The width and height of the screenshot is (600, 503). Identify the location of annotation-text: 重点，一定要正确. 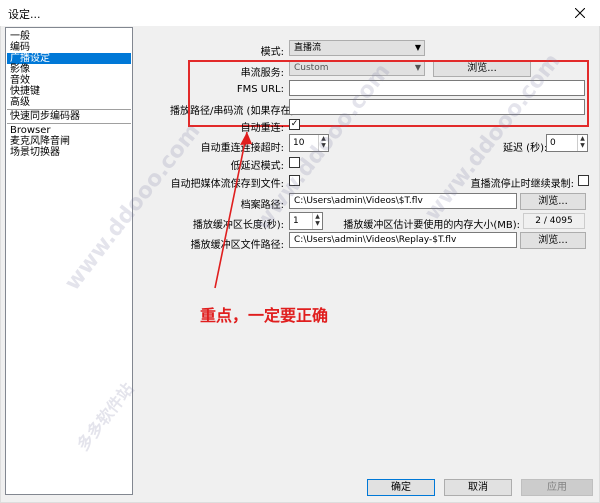
(264, 315).